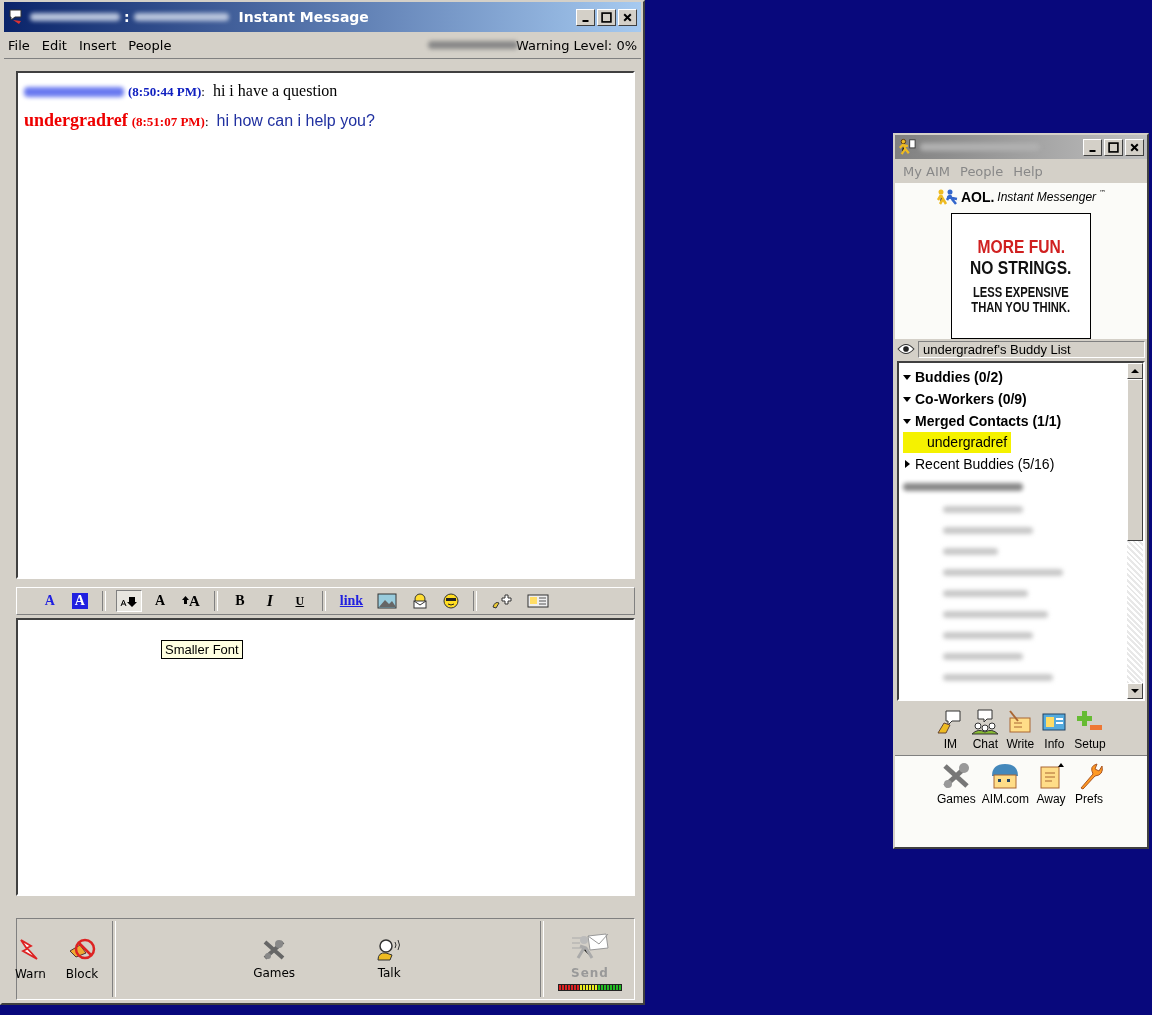  Describe the element at coordinates (590, 987) in the screenshot. I see `warning-meter` at that location.